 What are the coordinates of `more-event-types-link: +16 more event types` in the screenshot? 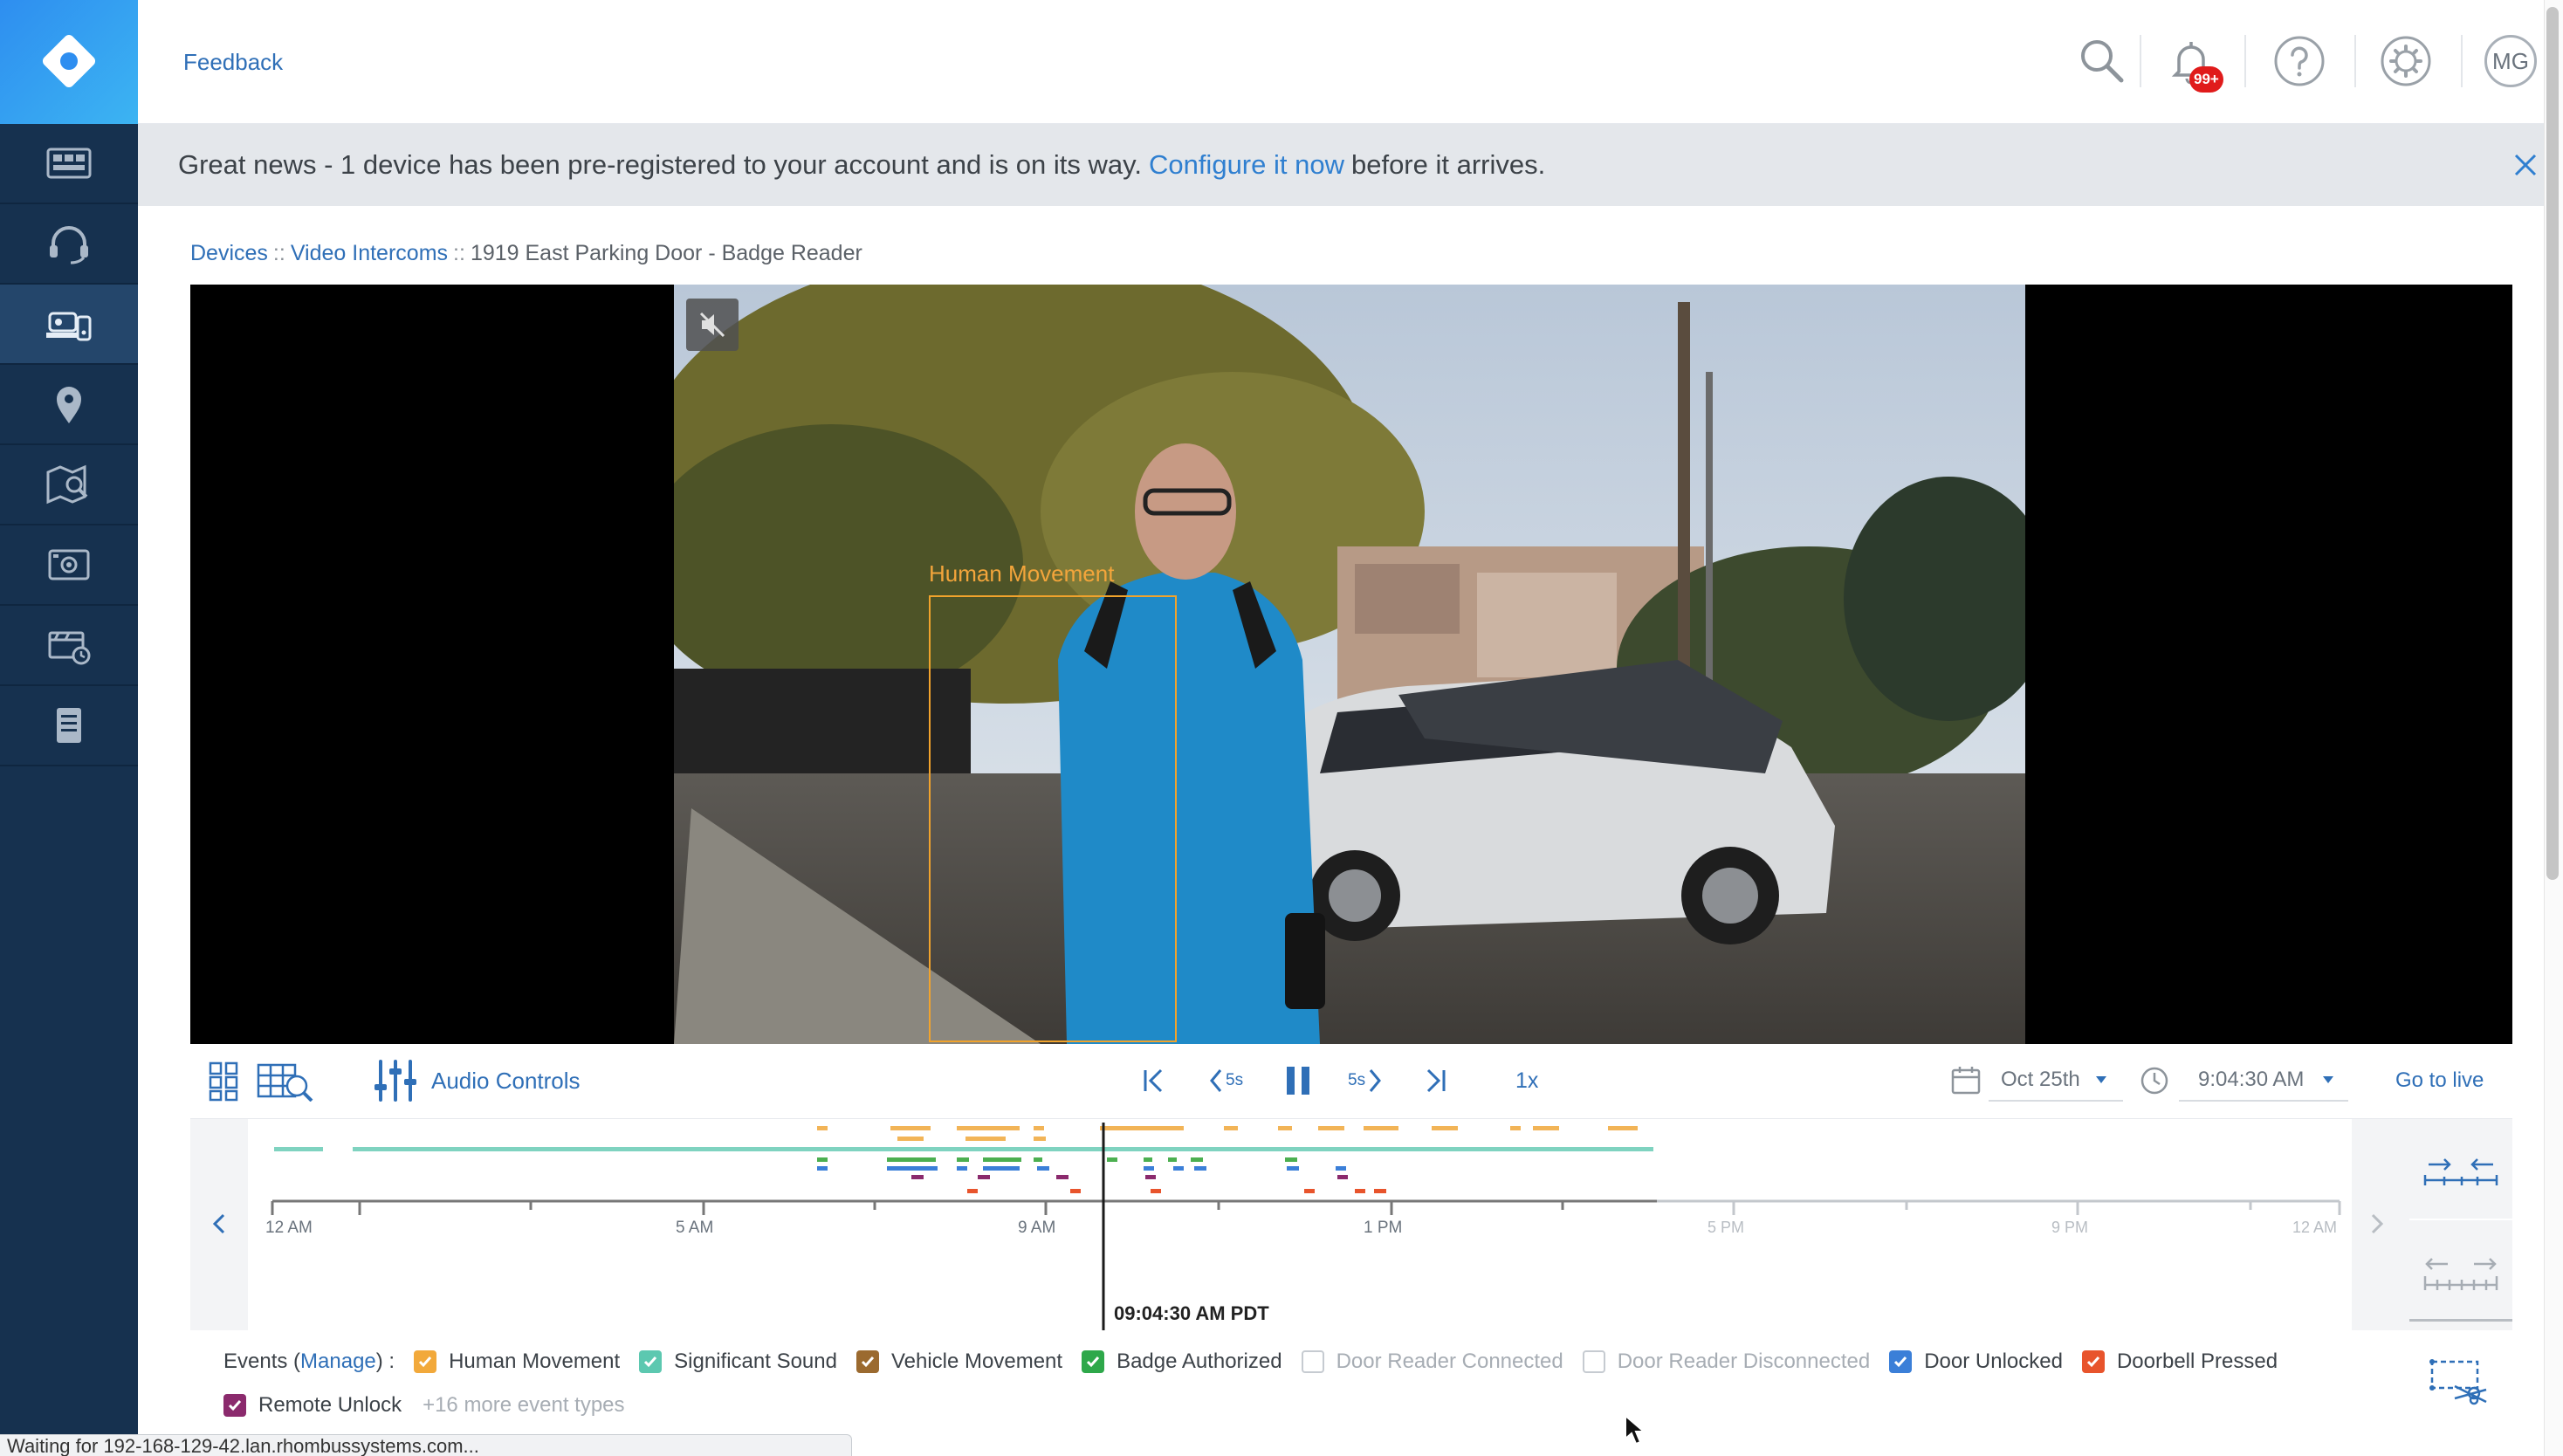 It's located at (523, 1405).